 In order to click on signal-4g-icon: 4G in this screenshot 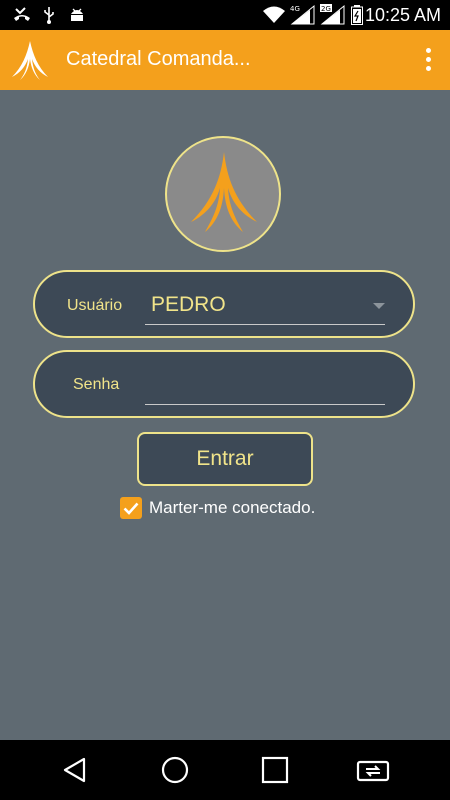, I will do `click(303, 17)`.